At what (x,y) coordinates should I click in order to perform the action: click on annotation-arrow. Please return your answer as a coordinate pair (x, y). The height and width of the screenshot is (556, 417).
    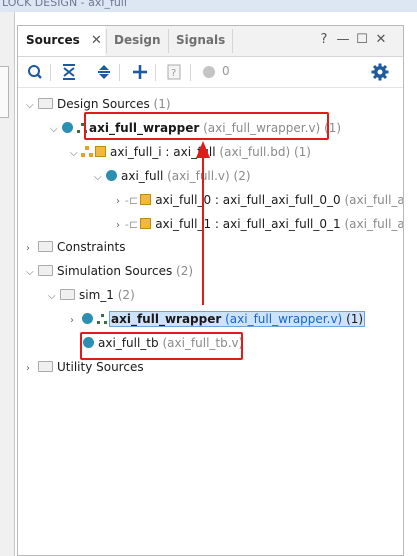
    Looking at the image, I should click on (203, 223).